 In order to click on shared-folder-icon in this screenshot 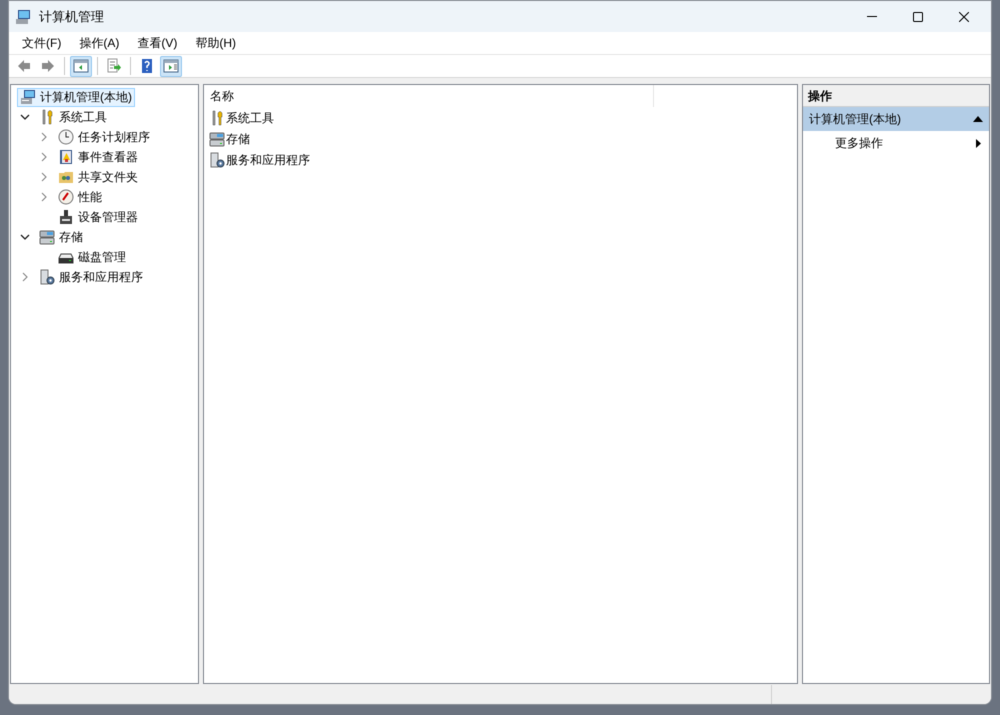, I will do `click(66, 177)`.